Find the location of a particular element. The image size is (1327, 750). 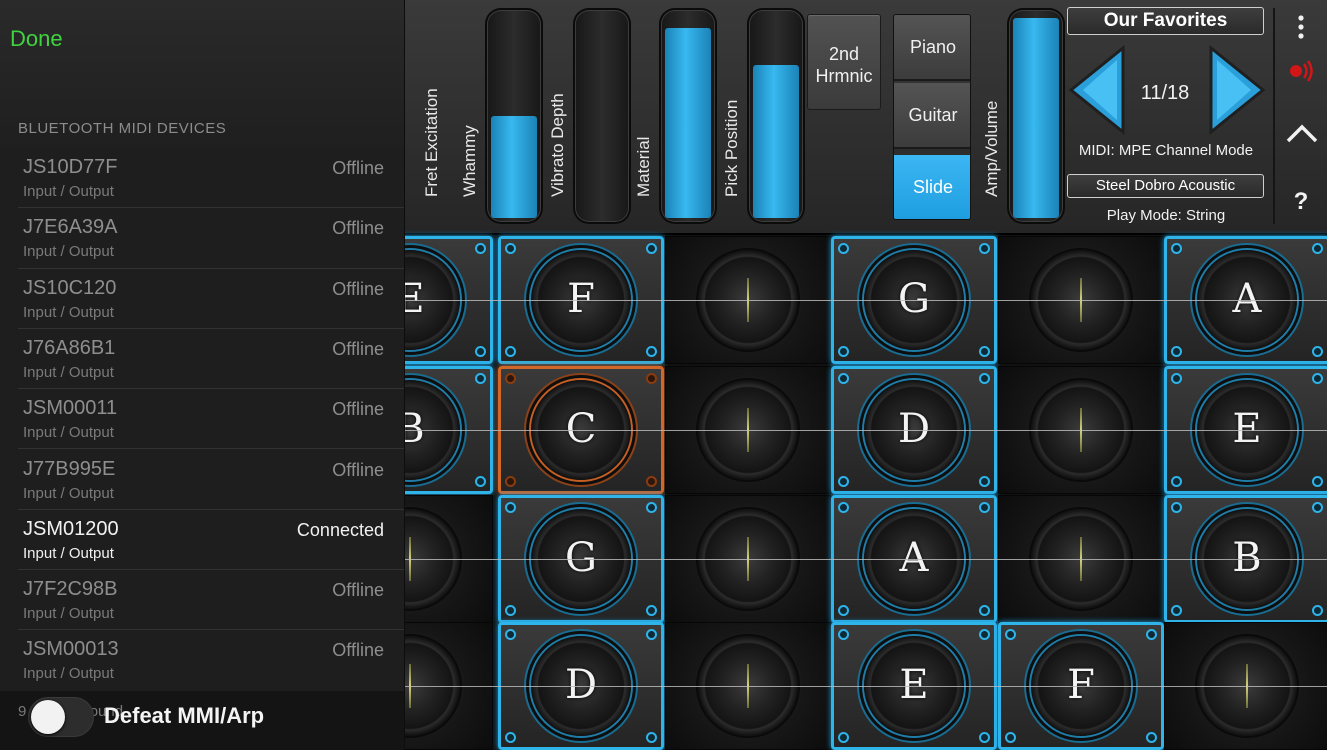

device-row: J76A86B1 Offline Input / Output is located at coordinates (202, 359).